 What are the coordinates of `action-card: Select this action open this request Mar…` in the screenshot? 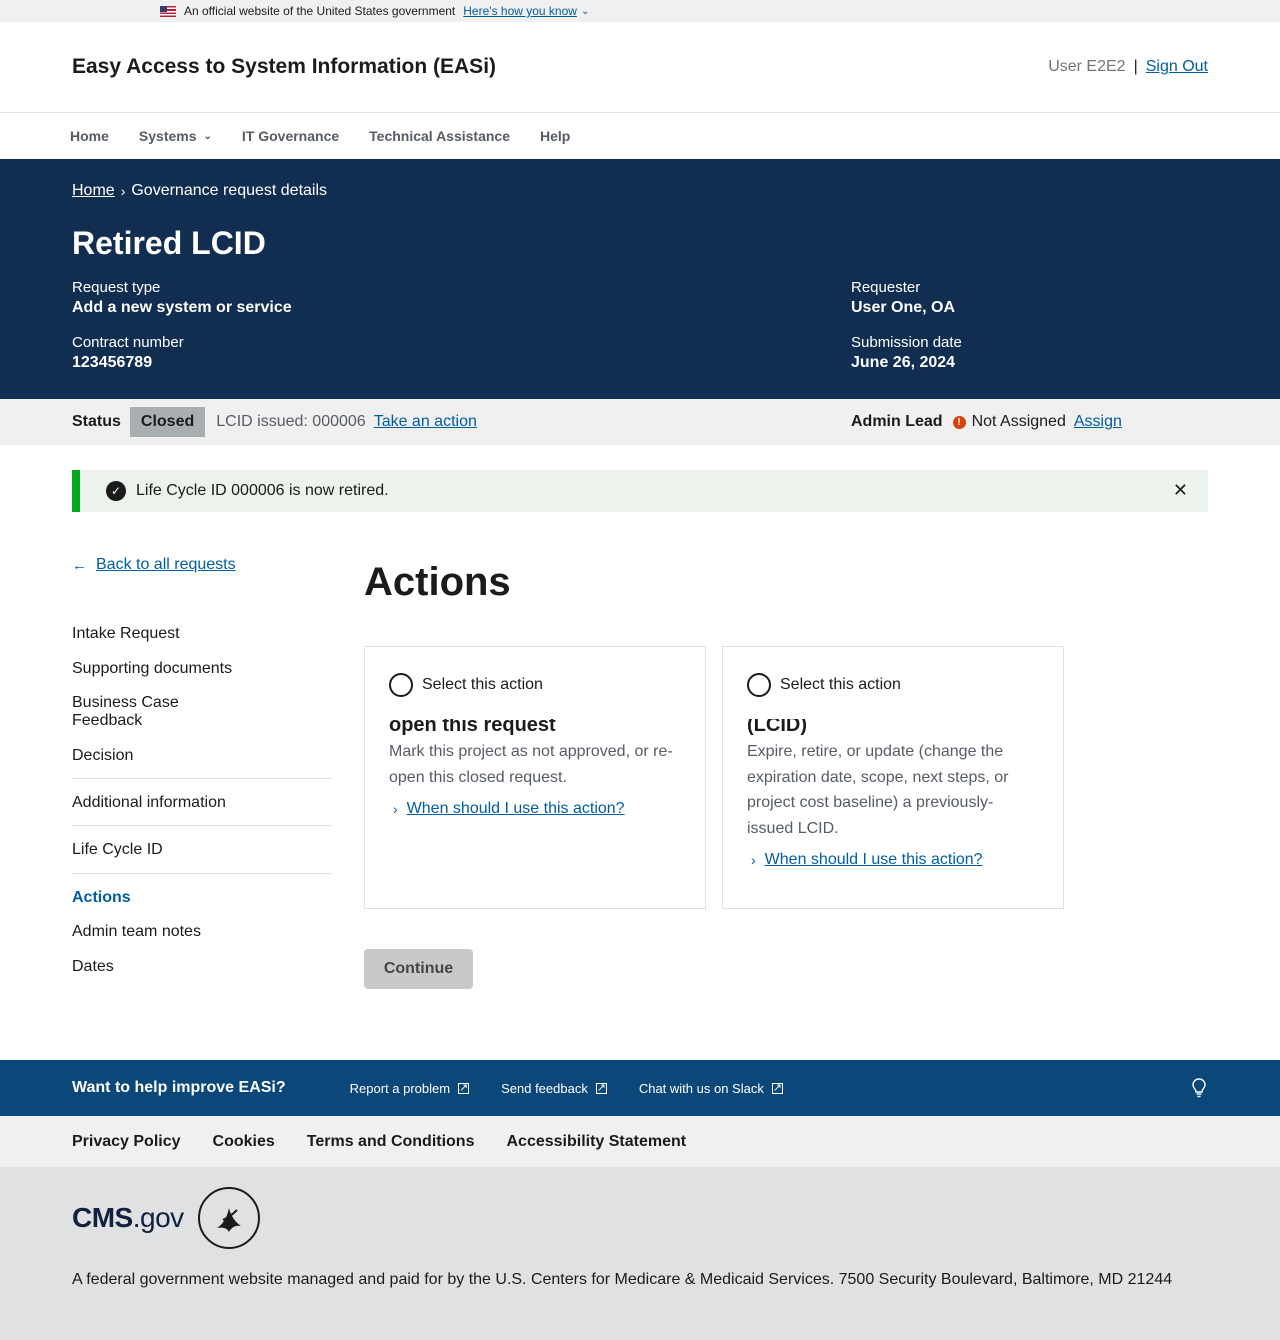 It's located at (535, 777).